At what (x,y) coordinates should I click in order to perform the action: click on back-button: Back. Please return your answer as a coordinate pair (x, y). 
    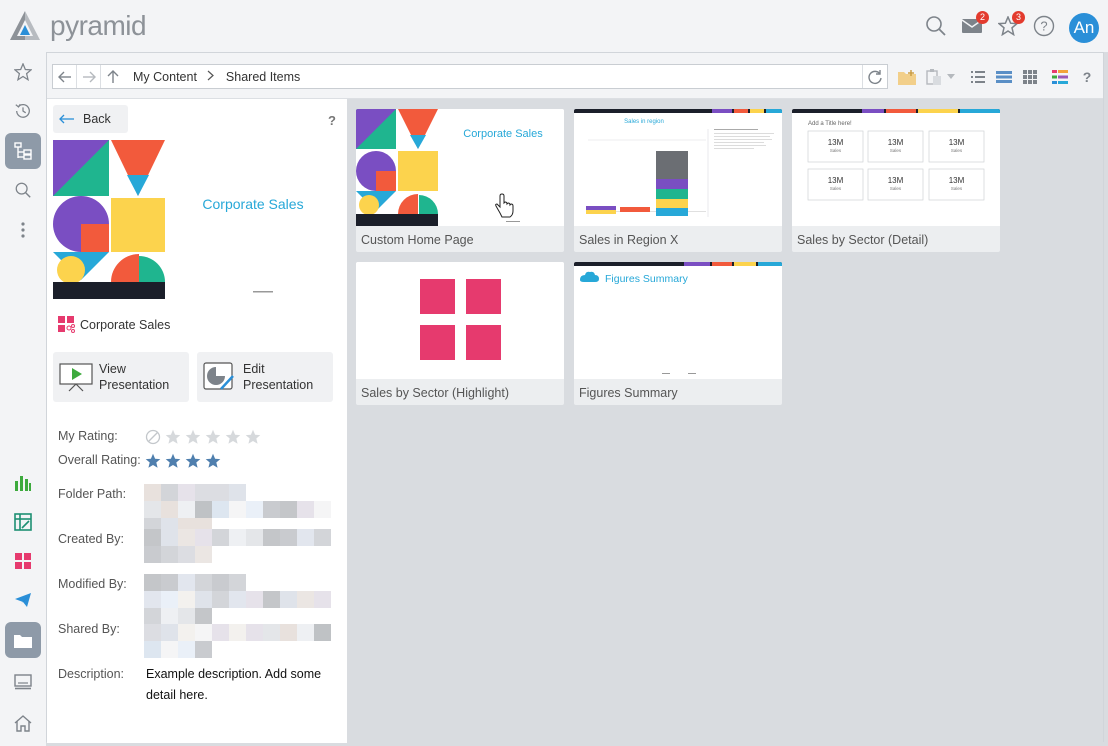
    Looking at the image, I should click on (90, 119).